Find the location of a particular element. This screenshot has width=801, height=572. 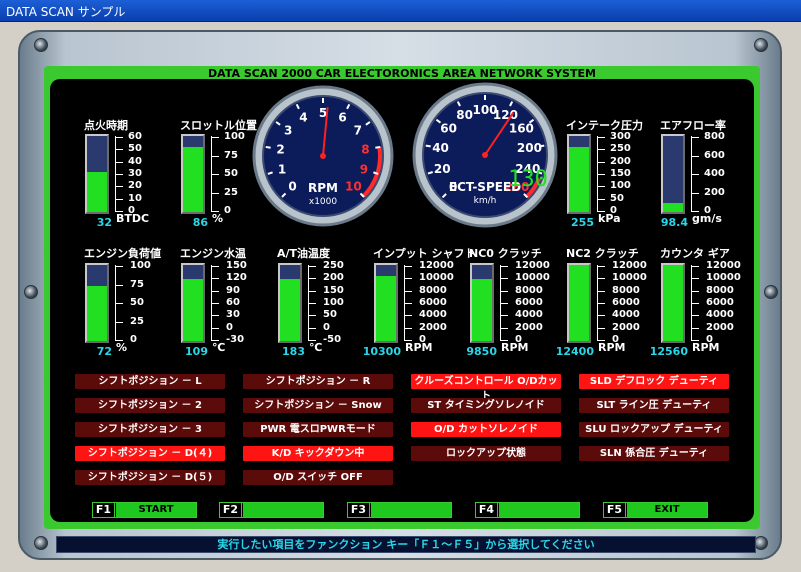

meter-label: 点火時期 is located at coordinates (106, 125).